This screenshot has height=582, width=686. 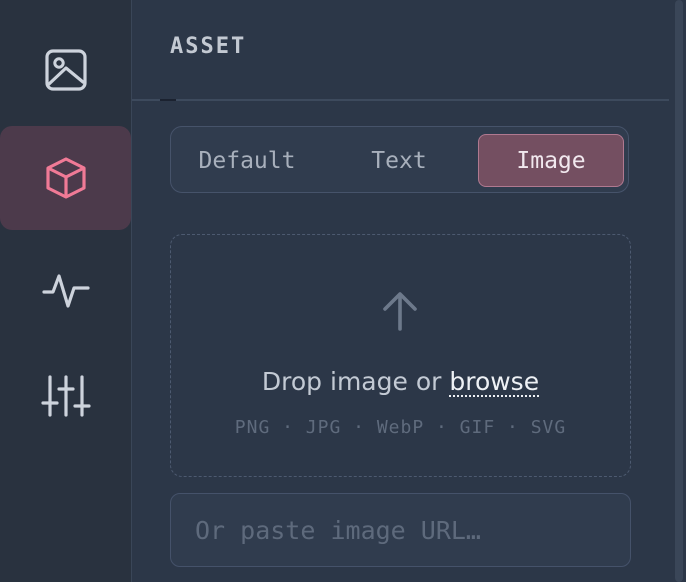 I want to click on sliders-icon, so click(x=65, y=396).